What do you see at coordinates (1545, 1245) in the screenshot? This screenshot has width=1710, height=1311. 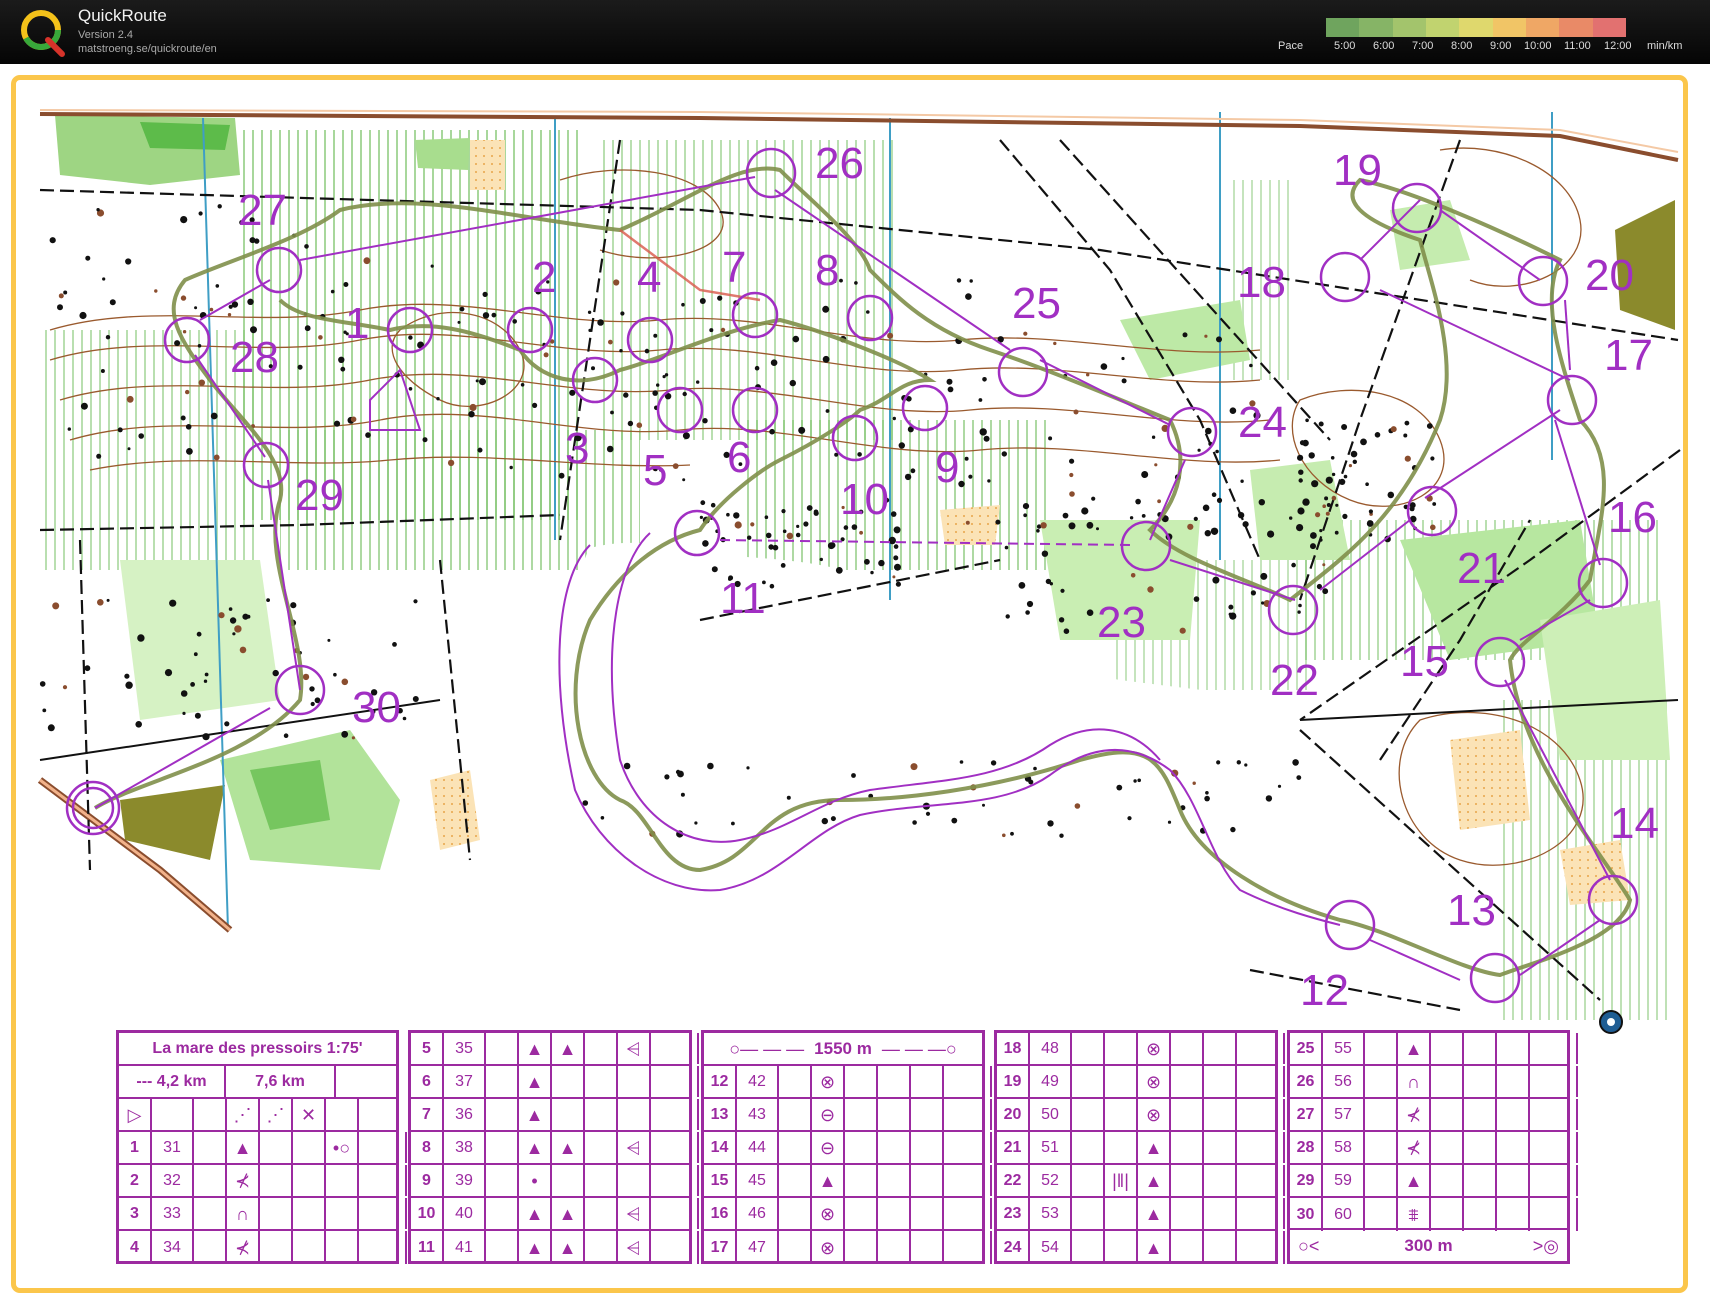 I see `finish-circle-icon: >◎` at bounding box center [1545, 1245].